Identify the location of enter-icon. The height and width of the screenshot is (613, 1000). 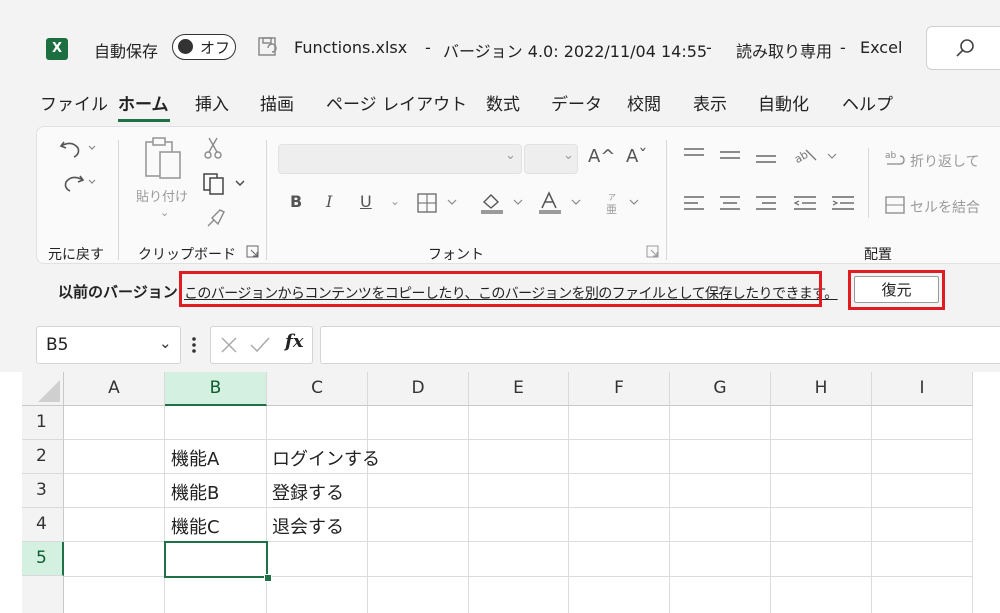
(260, 345).